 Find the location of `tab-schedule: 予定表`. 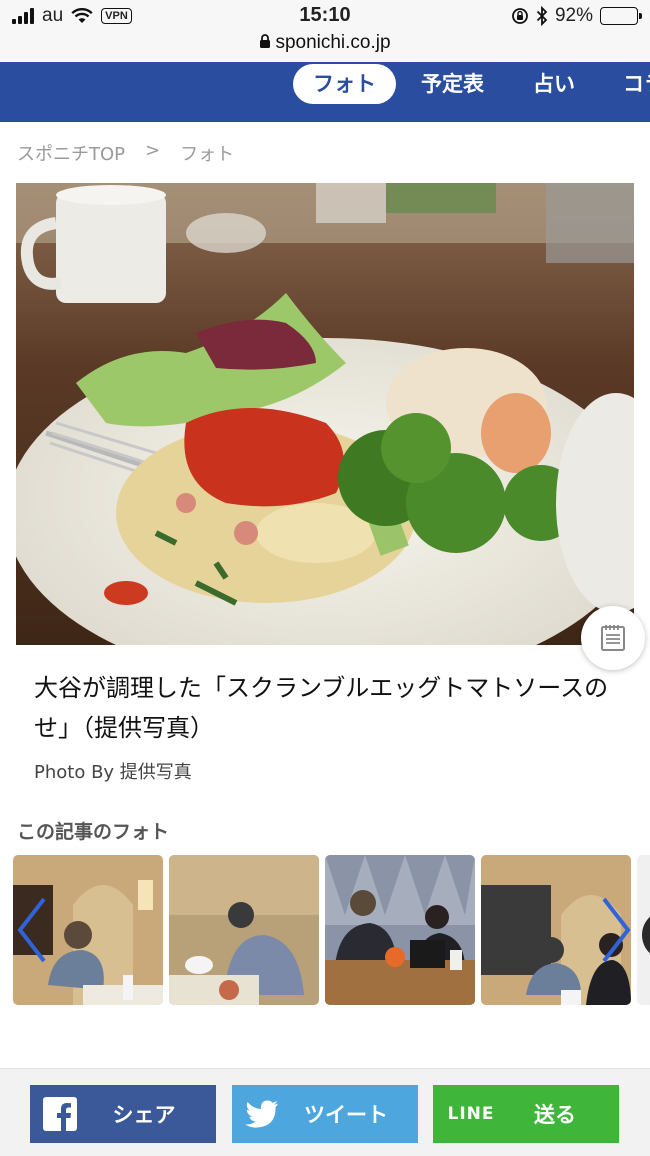

tab-schedule: 予定表 is located at coordinates (452, 84).